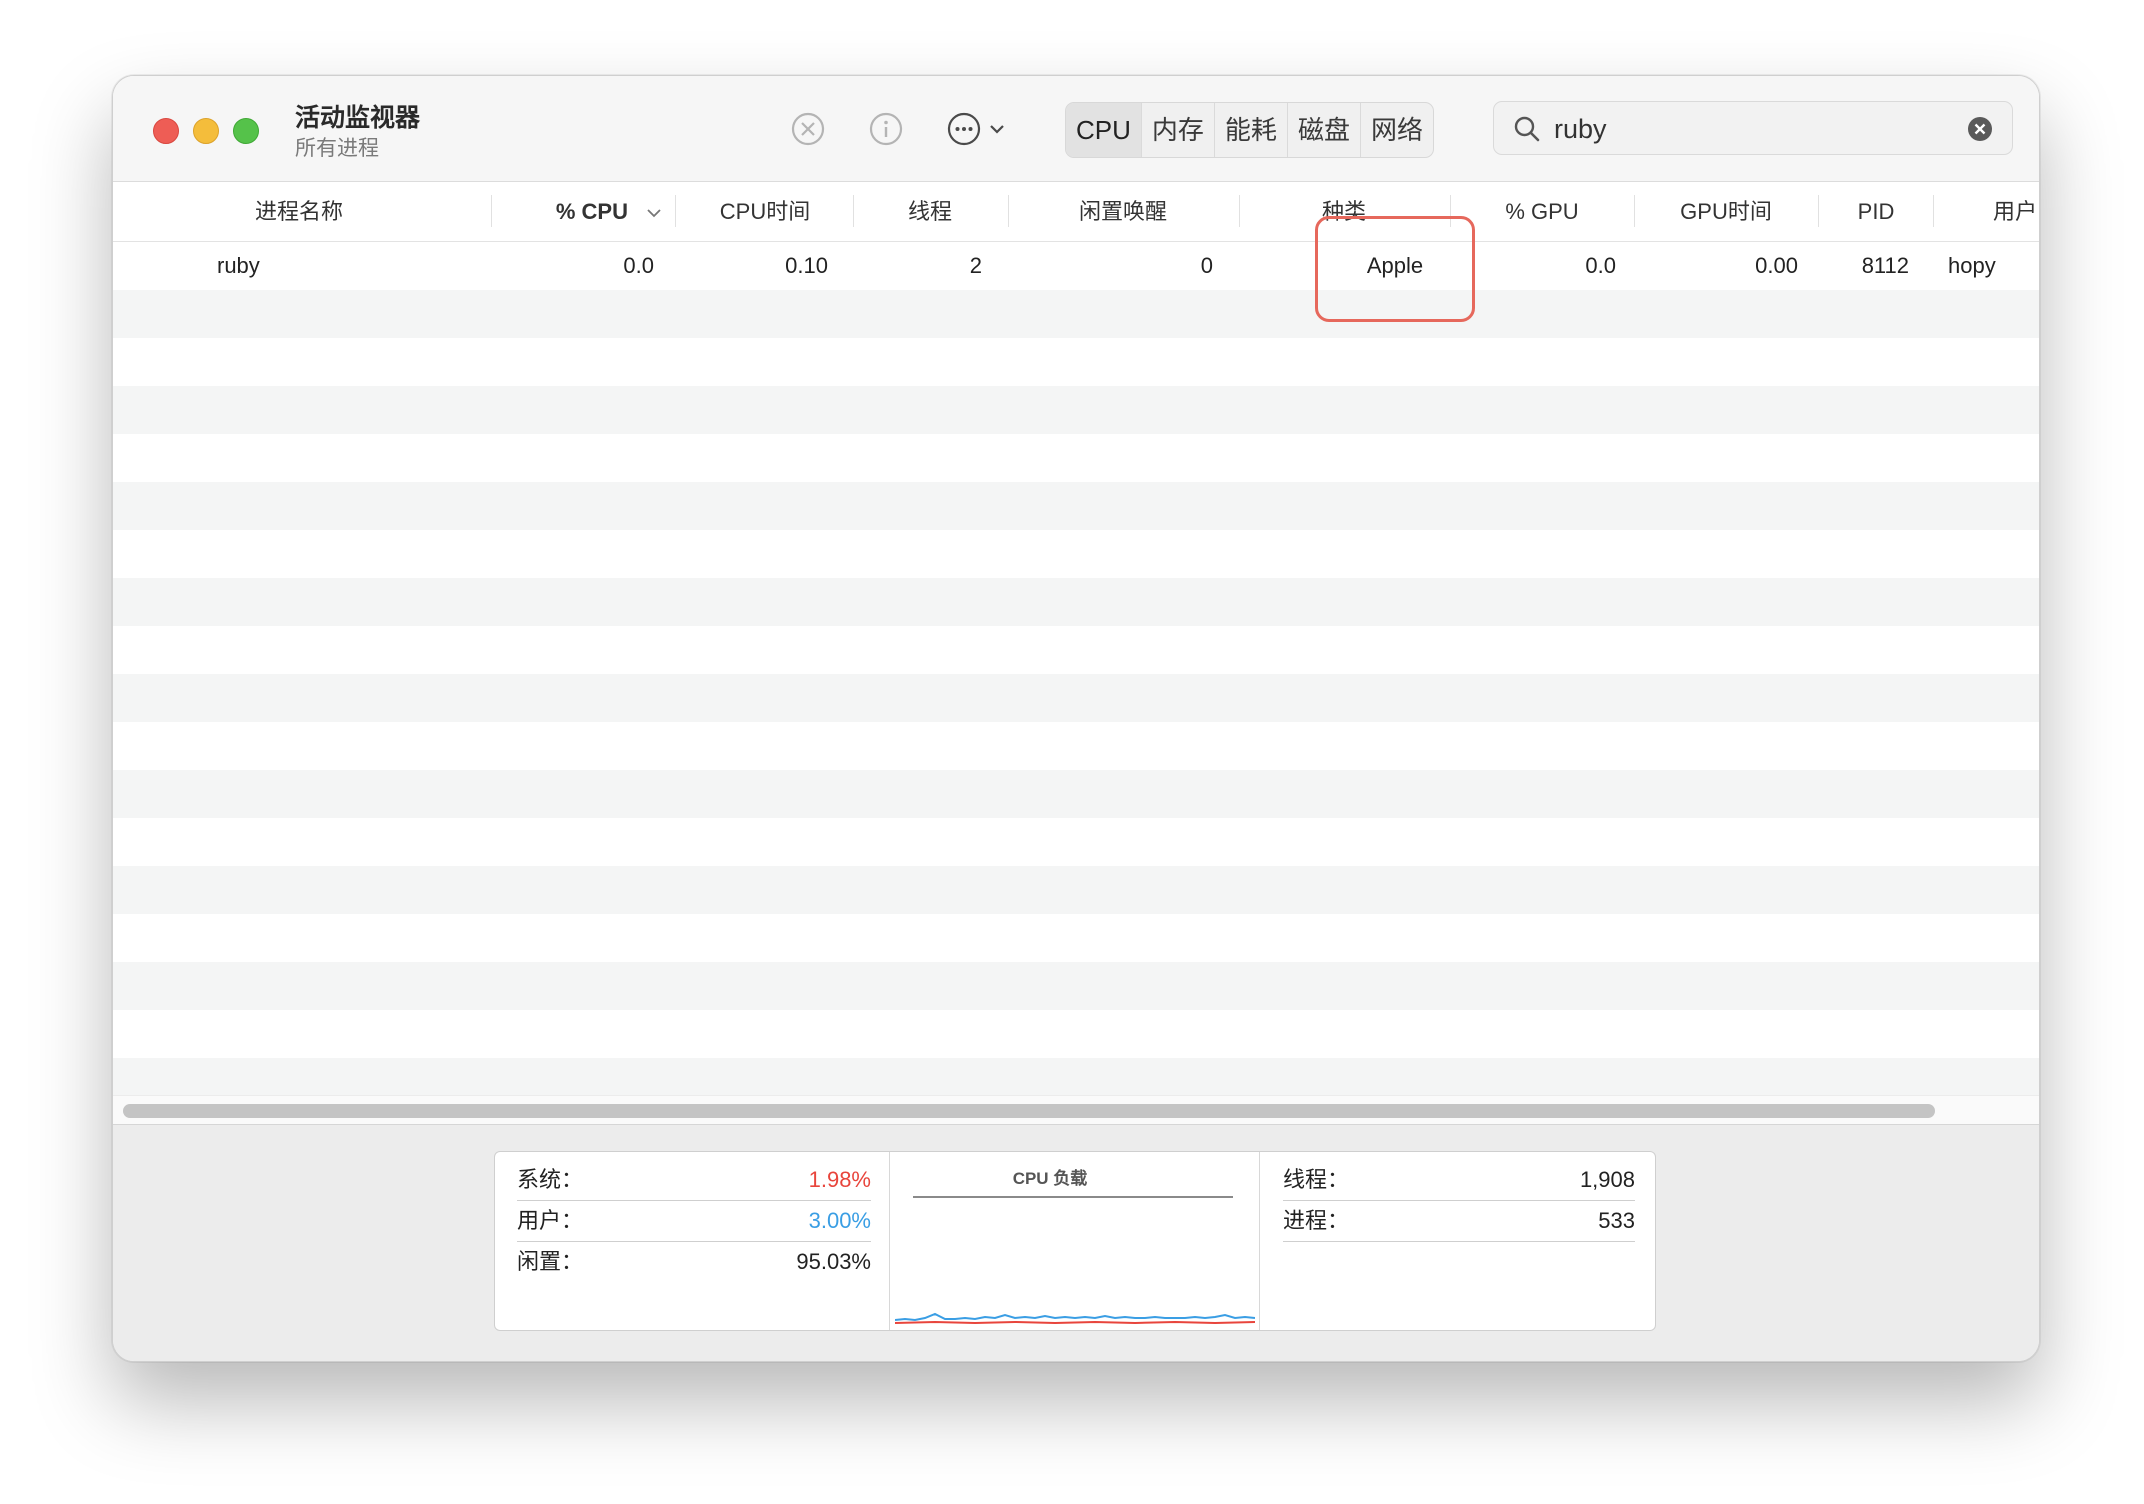 This screenshot has height=1504, width=2144. What do you see at coordinates (997, 129) in the screenshot?
I see `chevron-down-icon` at bounding box center [997, 129].